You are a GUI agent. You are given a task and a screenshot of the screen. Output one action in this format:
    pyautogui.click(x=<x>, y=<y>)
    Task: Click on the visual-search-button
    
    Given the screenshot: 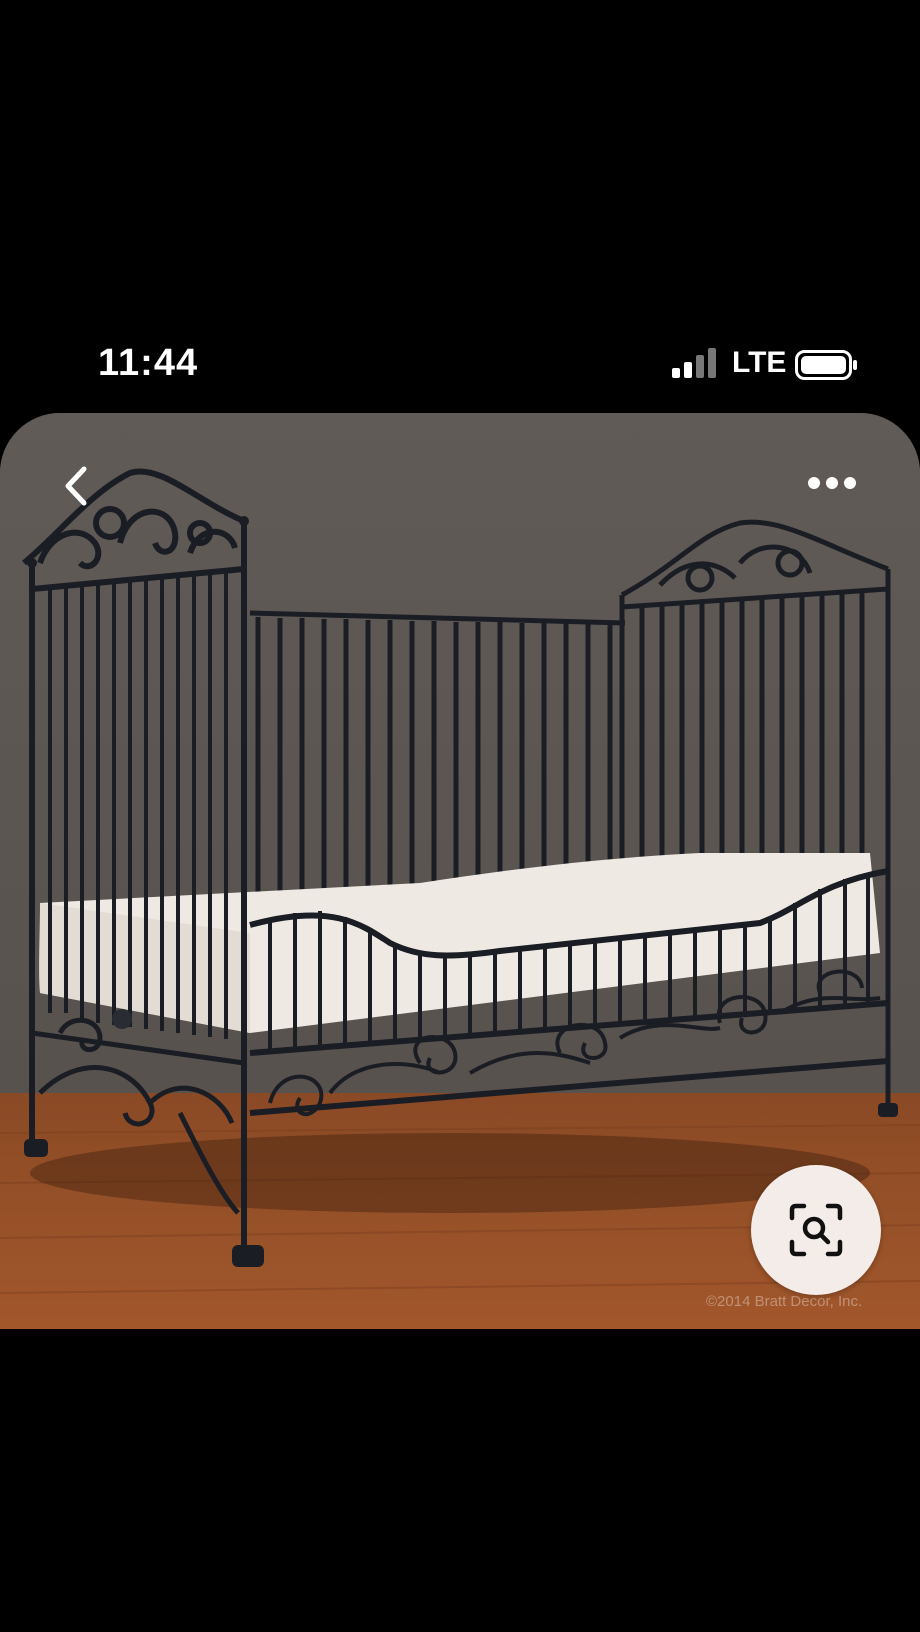 What is the action you would take?
    pyautogui.click(x=816, y=1230)
    